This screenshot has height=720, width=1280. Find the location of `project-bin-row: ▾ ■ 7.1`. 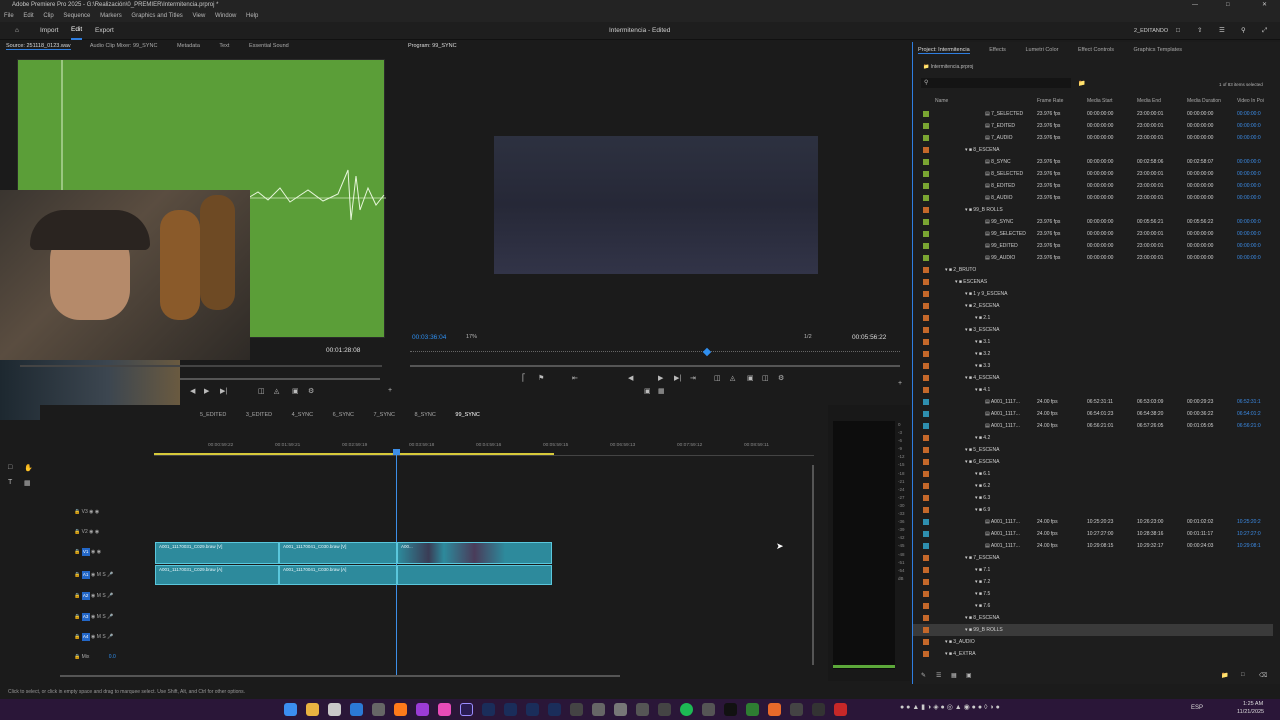

project-bin-row: ▾ ■ 7.1 is located at coordinates (1093, 570).